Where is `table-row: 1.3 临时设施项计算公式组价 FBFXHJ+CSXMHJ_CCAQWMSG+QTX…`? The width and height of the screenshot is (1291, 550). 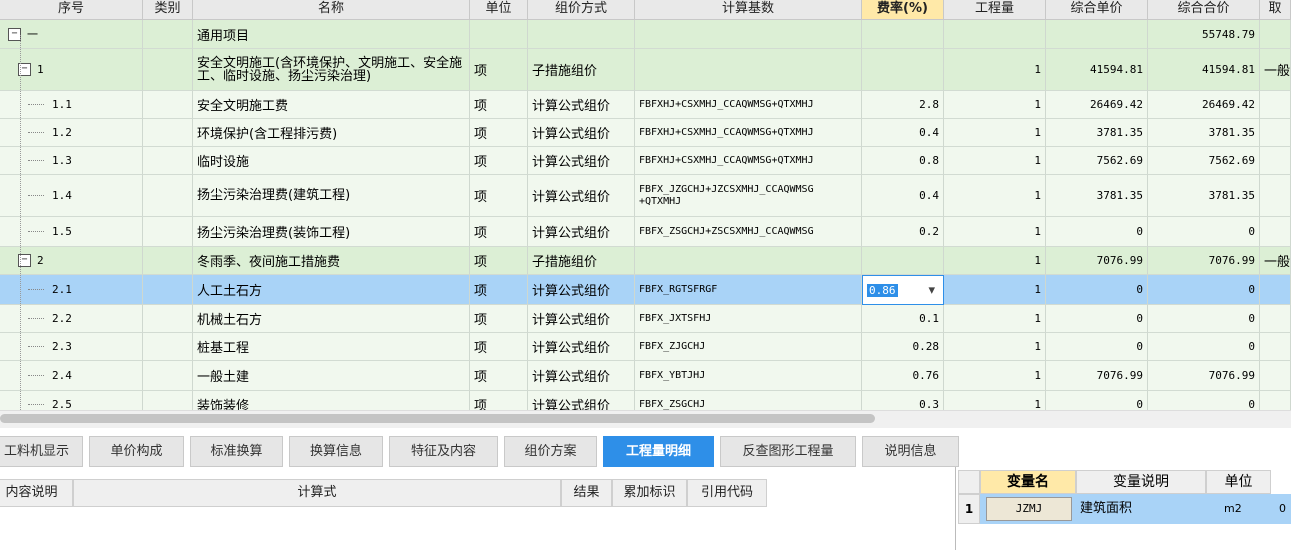
table-row: 1.3 临时设施项计算公式组价 FBFXHJ+CSXMHJ_CCAQWMSG+QTX… is located at coordinates (645, 161).